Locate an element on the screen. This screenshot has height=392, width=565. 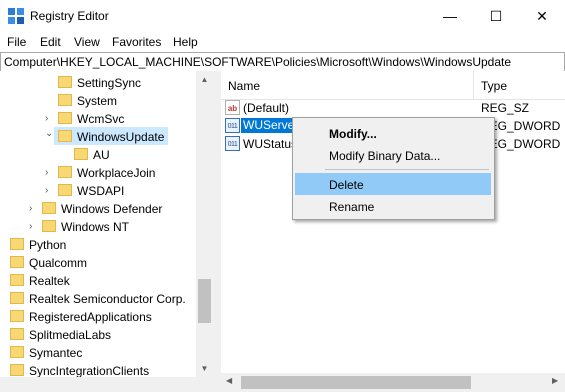
tree-item-syncintegrationclients: SyncIntegrationClients is located at coordinates (98, 369).